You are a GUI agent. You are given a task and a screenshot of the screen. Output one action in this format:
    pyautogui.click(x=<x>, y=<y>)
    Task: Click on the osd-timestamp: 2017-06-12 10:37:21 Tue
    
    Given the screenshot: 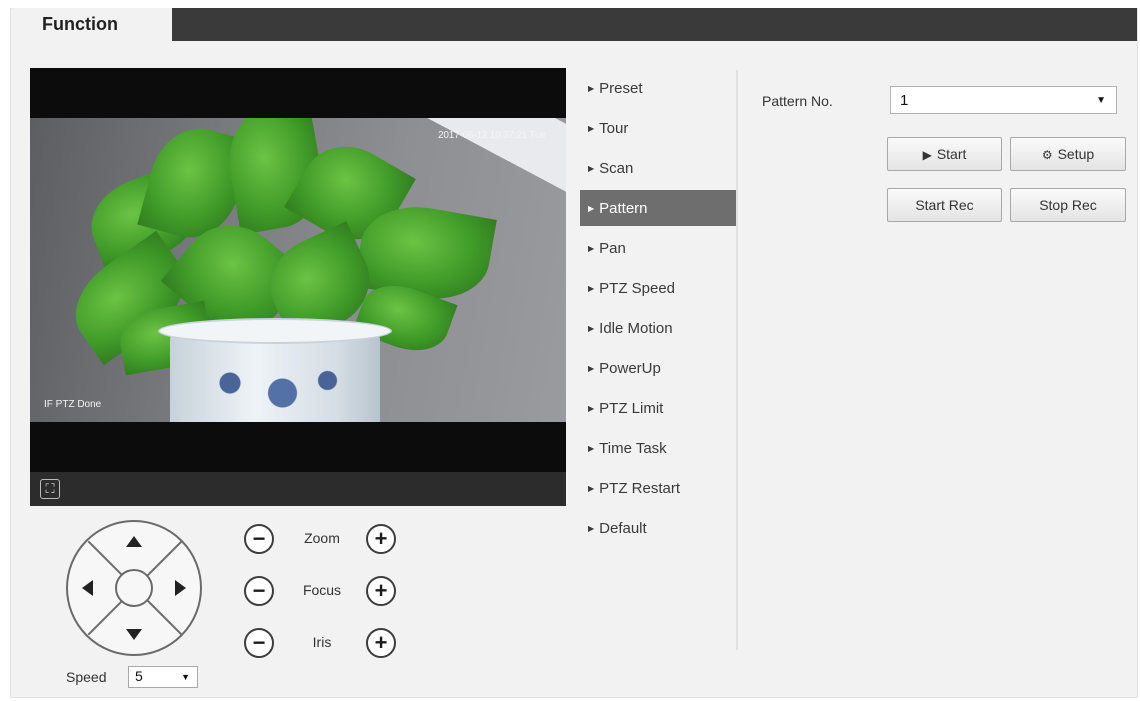 What is the action you would take?
    pyautogui.click(x=492, y=135)
    